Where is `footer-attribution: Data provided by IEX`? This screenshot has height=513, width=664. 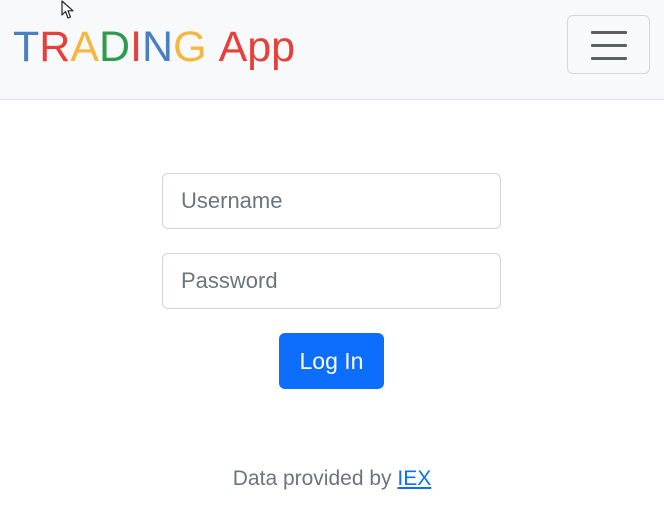 footer-attribution: Data provided by IEX is located at coordinates (332, 479).